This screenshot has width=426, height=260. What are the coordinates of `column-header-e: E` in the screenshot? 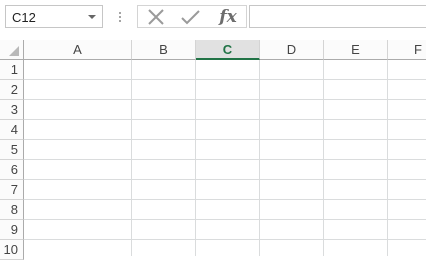 It's located at (356, 50).